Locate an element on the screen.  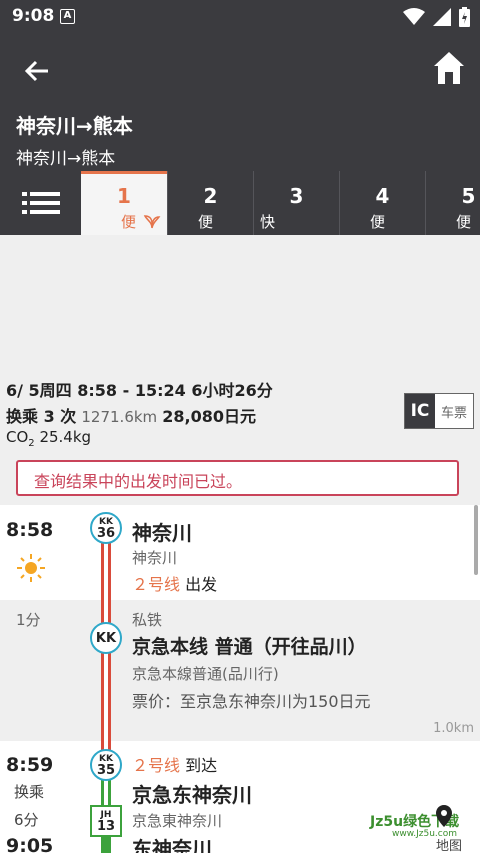
battery-icon is located at coordinates (464, 17).